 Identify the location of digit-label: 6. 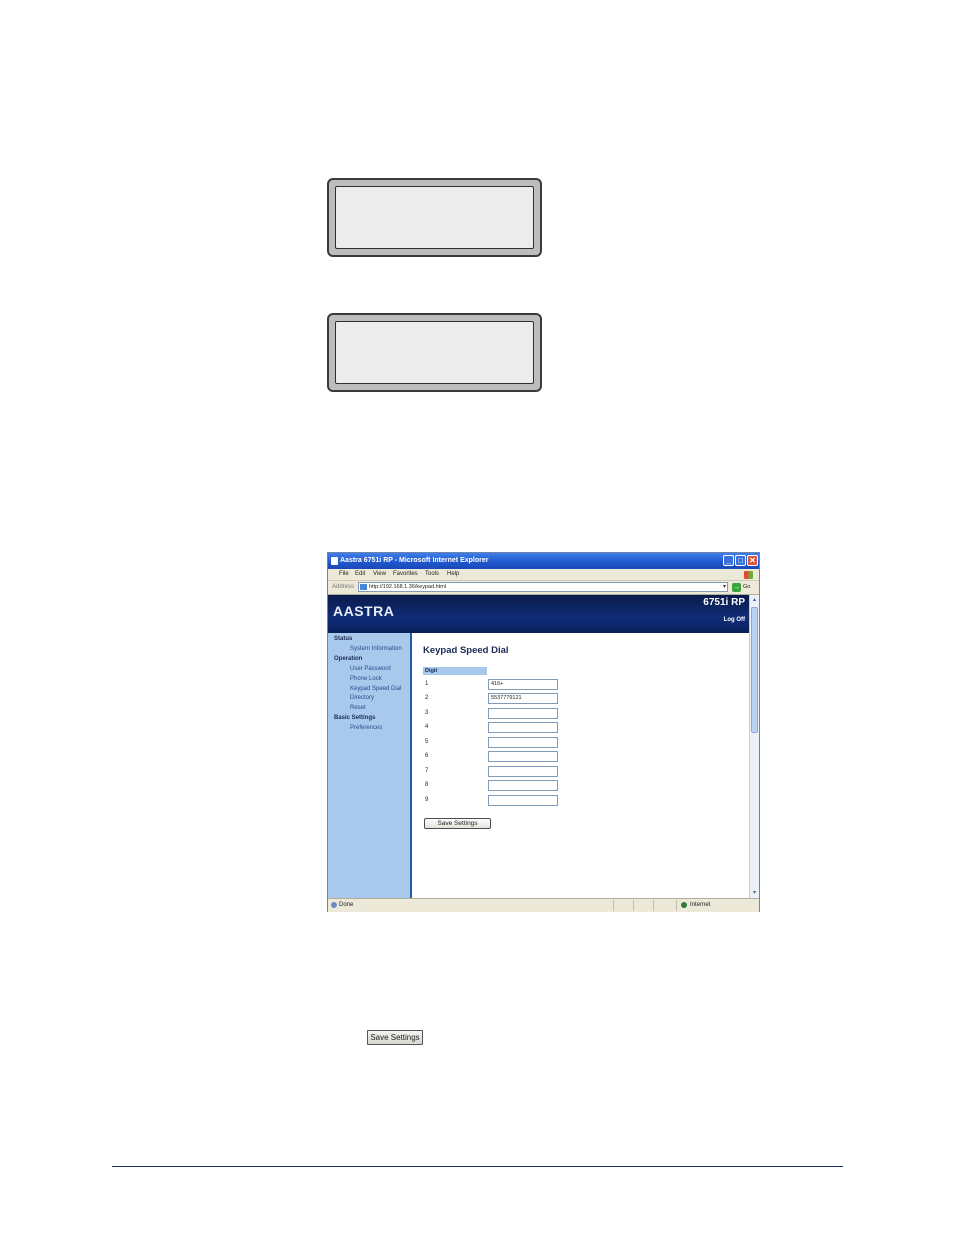
(427, 756).